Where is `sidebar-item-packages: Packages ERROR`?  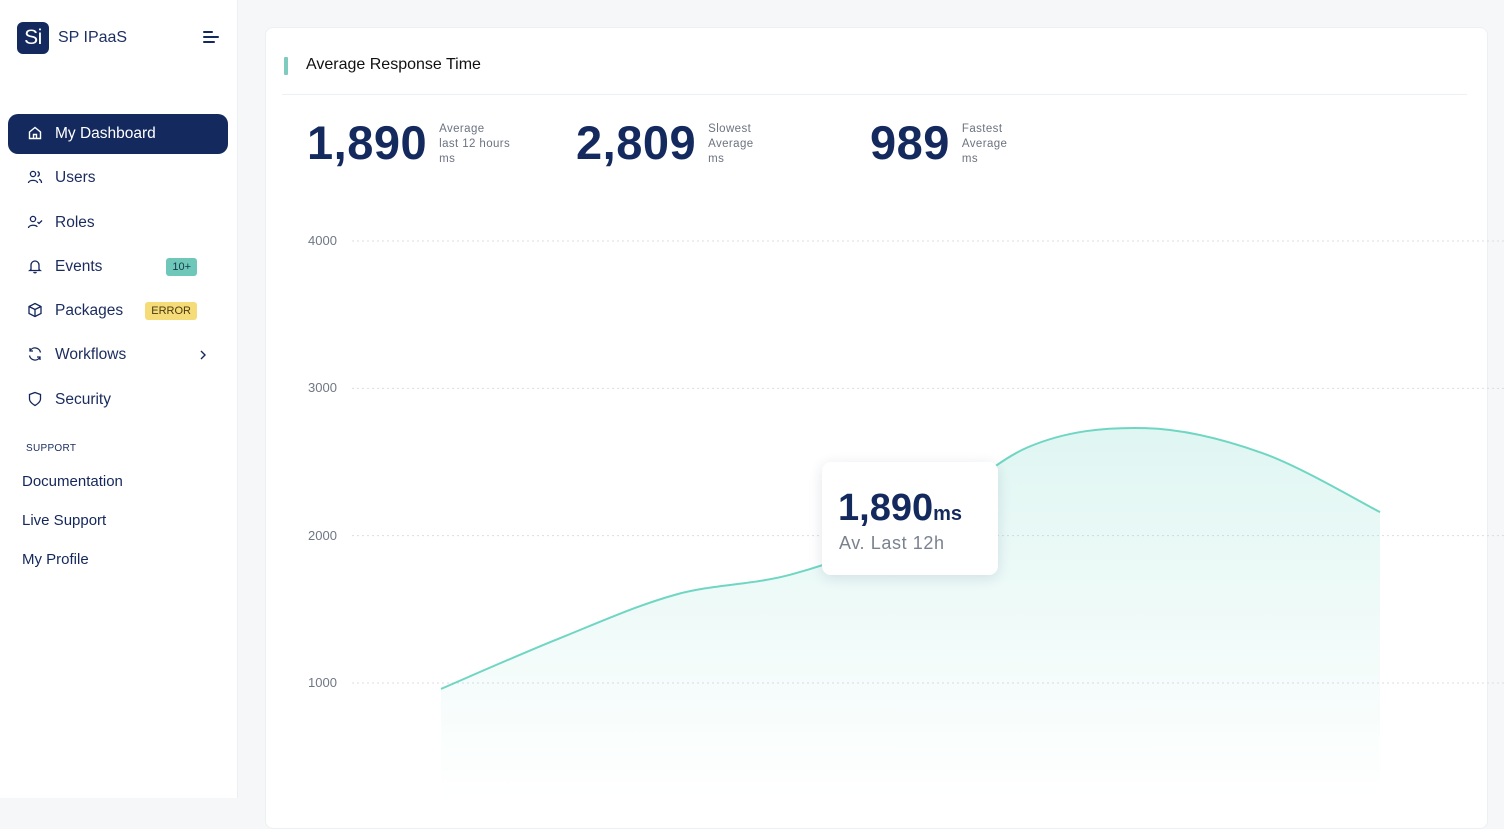 sidebar-item-packages: Packages ERROR is located at coordinates (118, 311).